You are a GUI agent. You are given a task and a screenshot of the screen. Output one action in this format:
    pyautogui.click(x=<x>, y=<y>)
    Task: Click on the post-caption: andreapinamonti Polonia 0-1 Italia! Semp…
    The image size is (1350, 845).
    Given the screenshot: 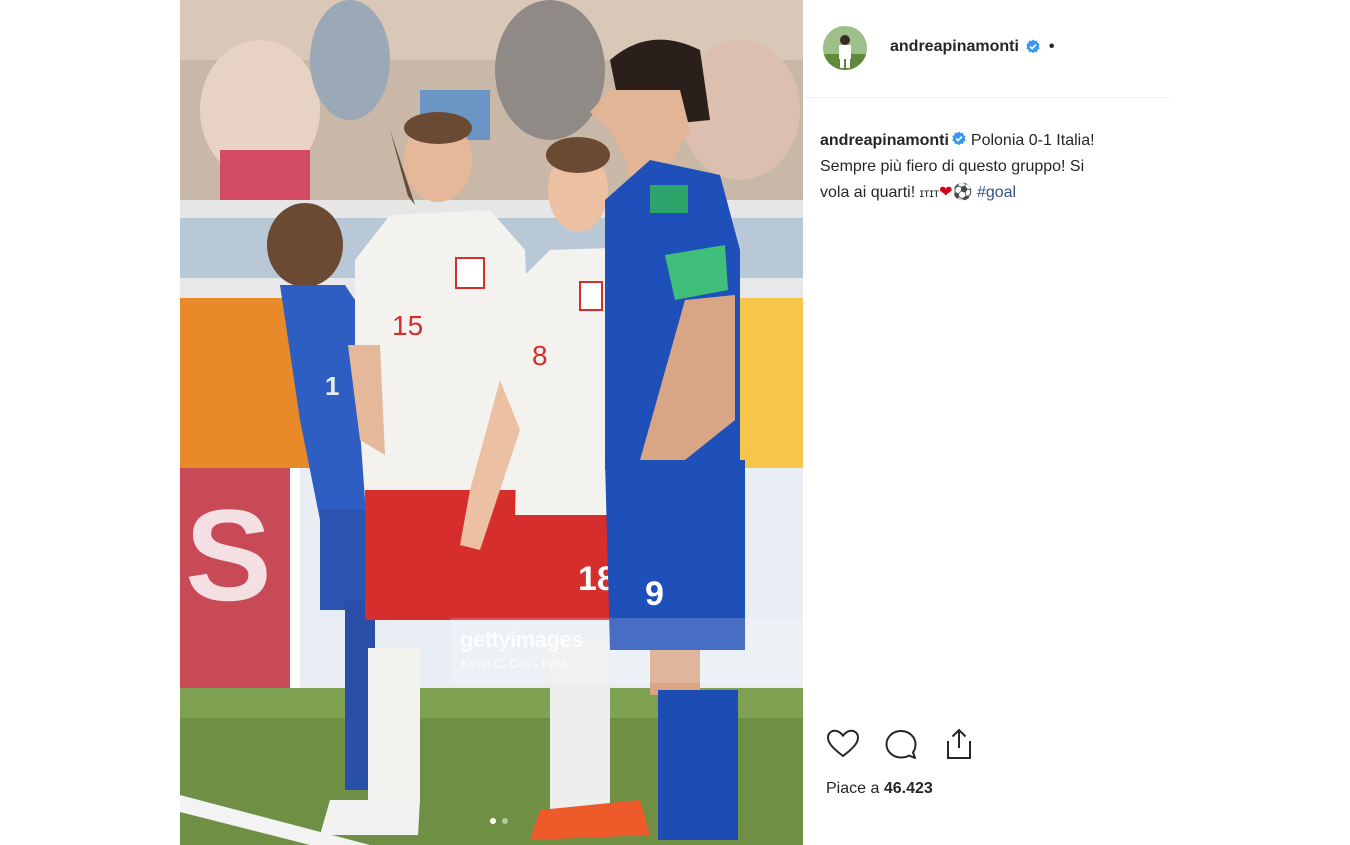 What is the action you would take?
    pyautogui.click(x=990, y=167)
    